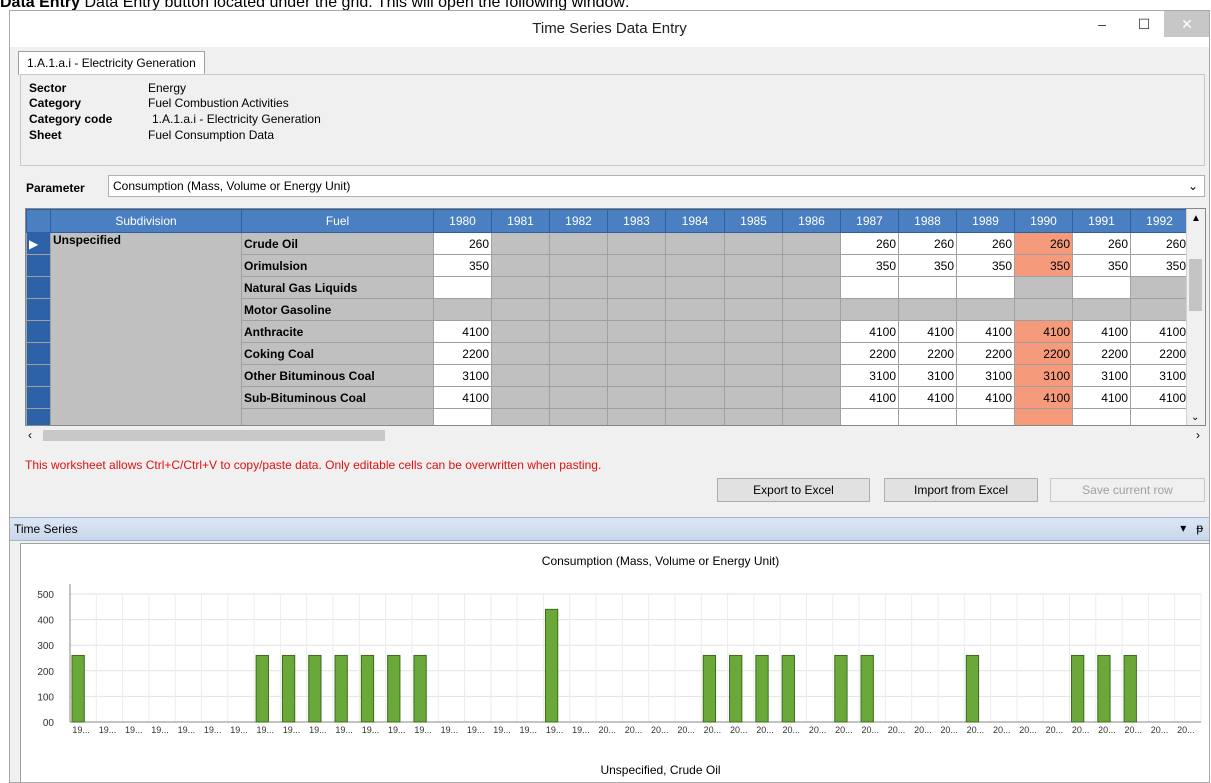 Image resolution: width=1211 pixels, height=783 pixels. Describe the element at coordinates (337, 353) in the screenshot. I see `fuel-cell: Coking Coal` at that location.